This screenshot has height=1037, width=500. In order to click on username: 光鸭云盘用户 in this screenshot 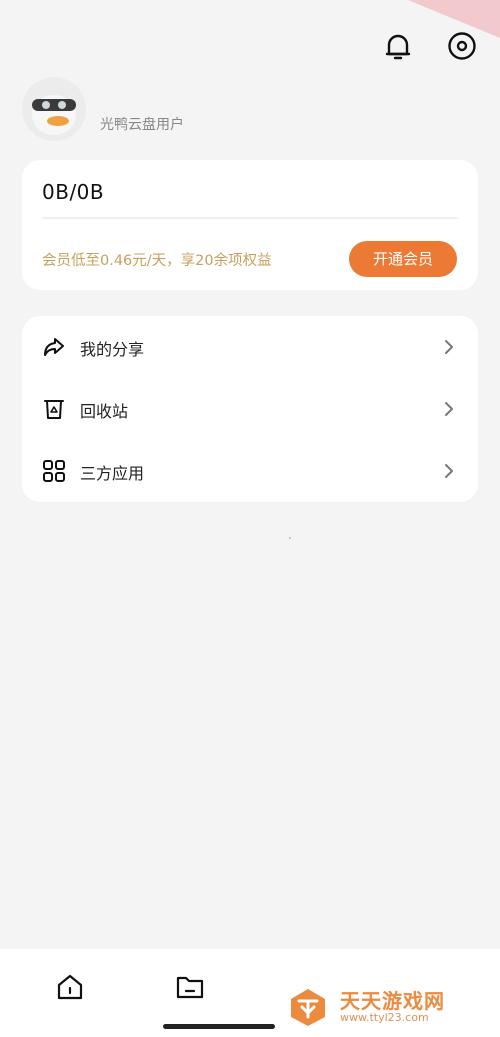, I will do `click(142, 125)`.